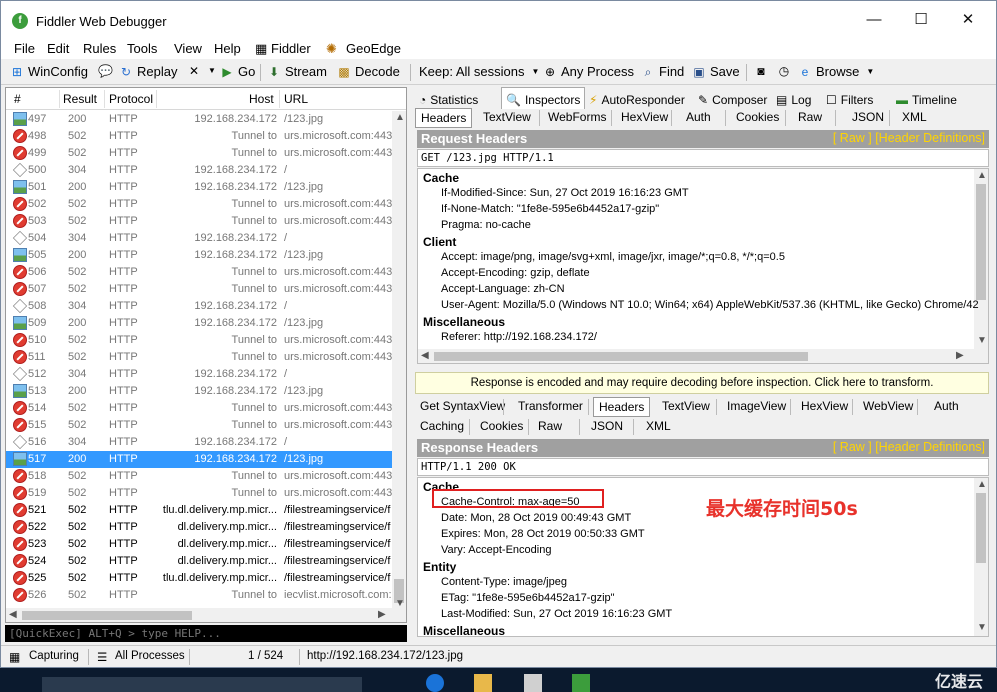 This screenshot has width=997, height=692. I want to click on scroll-left-icon: ◀, so click(425, 355).